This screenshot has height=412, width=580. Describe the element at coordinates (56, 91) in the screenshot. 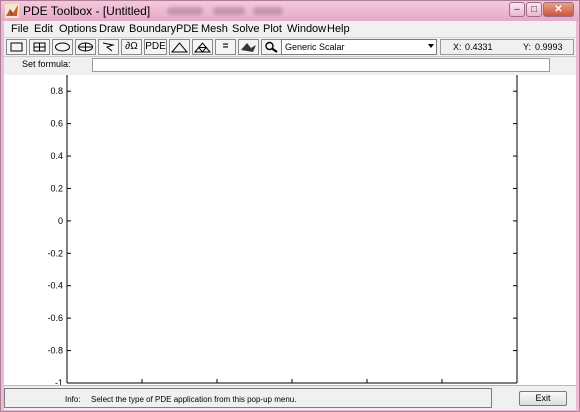

I see `y-tick-label: 0.8` at that location.